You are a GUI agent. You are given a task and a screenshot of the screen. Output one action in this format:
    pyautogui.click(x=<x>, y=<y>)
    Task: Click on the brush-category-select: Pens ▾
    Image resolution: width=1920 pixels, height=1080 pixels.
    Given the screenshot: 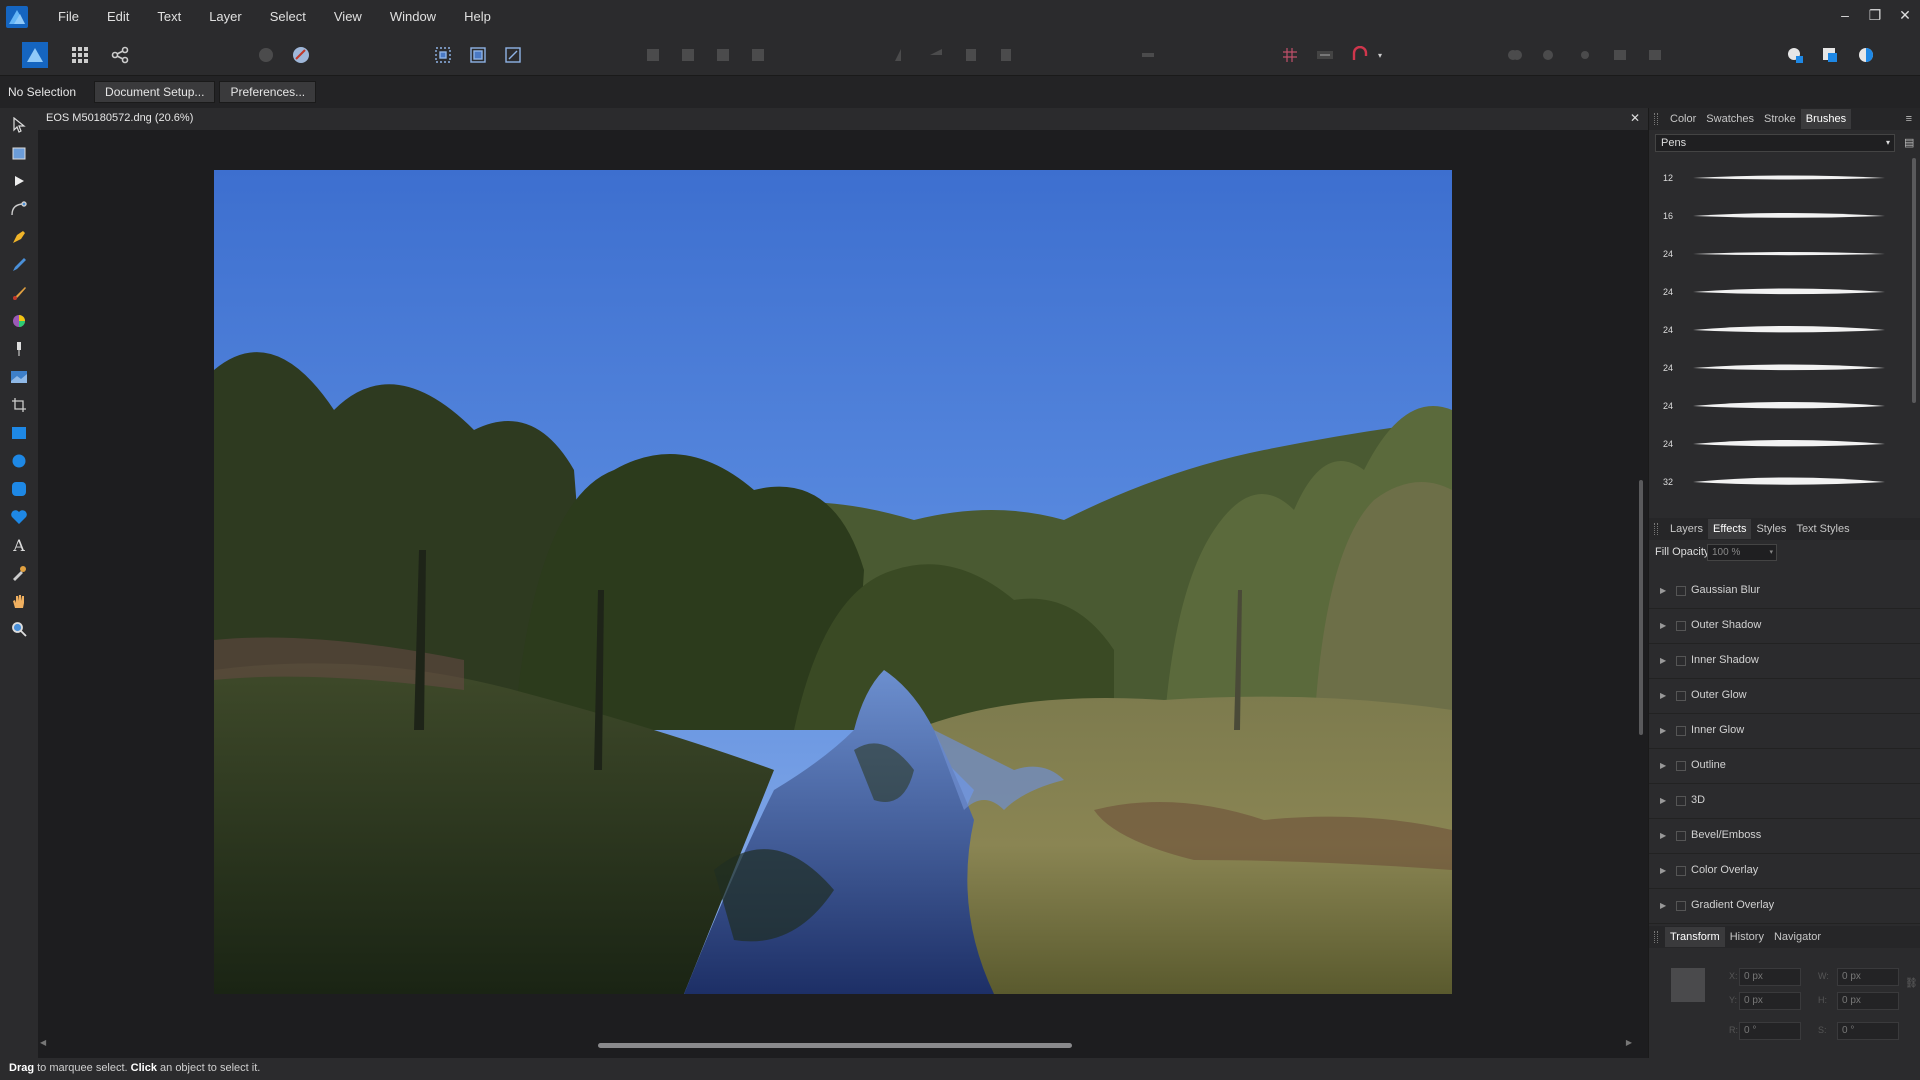 What is the action you would take?
    pyautogui.click(x=1775, y=143)
    